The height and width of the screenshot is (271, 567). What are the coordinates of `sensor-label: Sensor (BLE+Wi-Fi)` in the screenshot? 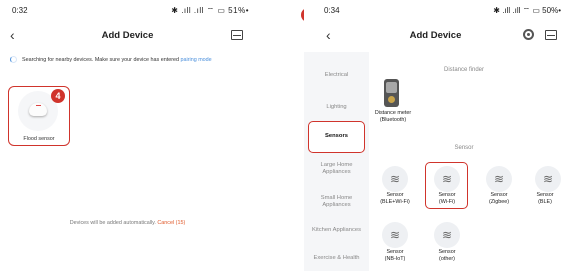 It's located at (395, 199).